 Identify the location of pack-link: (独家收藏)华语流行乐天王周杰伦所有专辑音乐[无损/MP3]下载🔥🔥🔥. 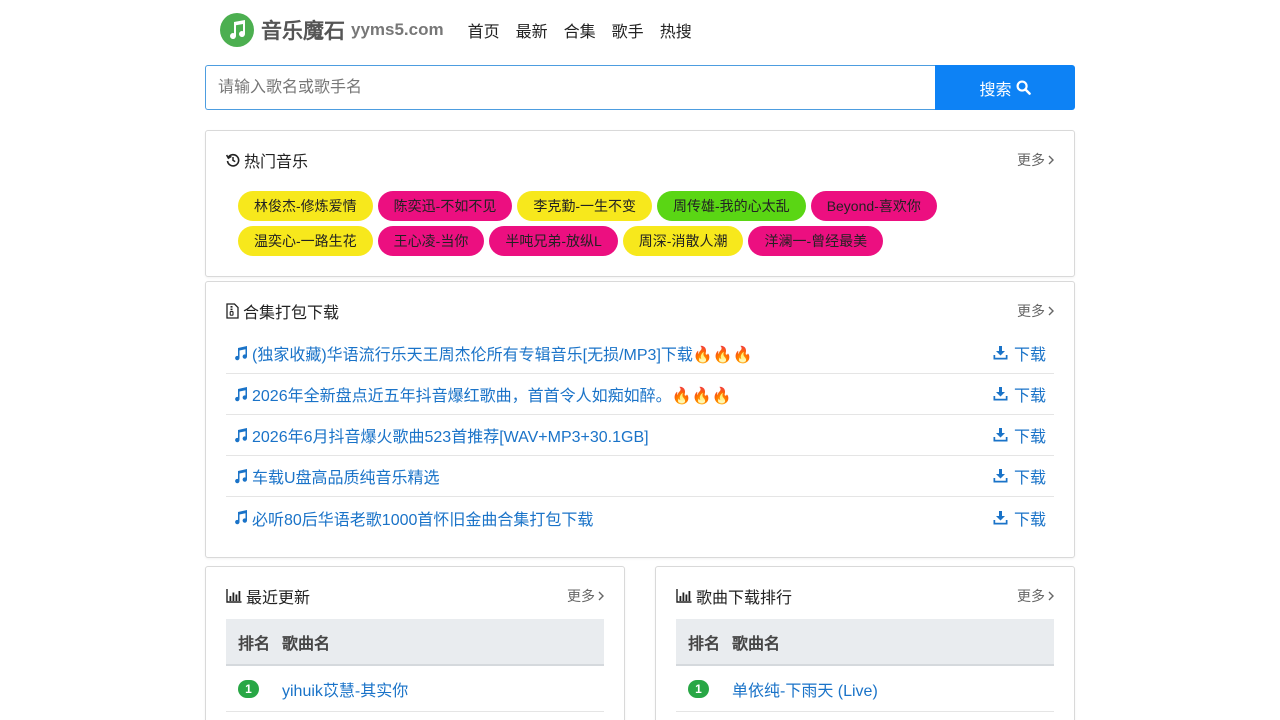
(493, 353).